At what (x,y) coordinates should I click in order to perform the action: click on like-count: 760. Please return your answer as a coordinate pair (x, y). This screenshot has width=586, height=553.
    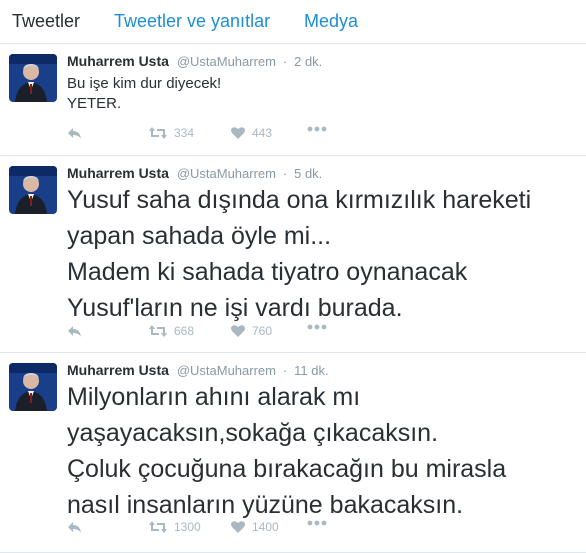
    Looking at the image, I should click on (262, 331).